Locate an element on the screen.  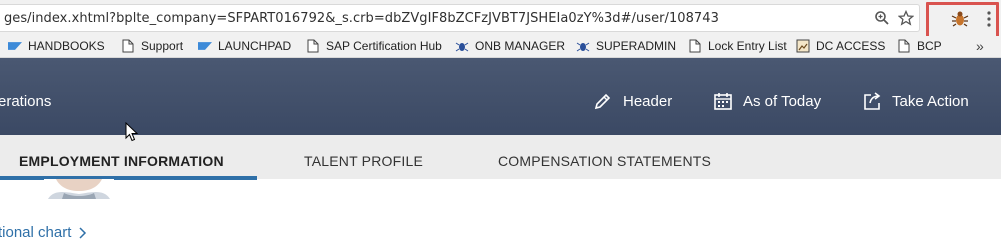
bookmark-label: SAP Certification Hub is located at coordinates (384, 46).